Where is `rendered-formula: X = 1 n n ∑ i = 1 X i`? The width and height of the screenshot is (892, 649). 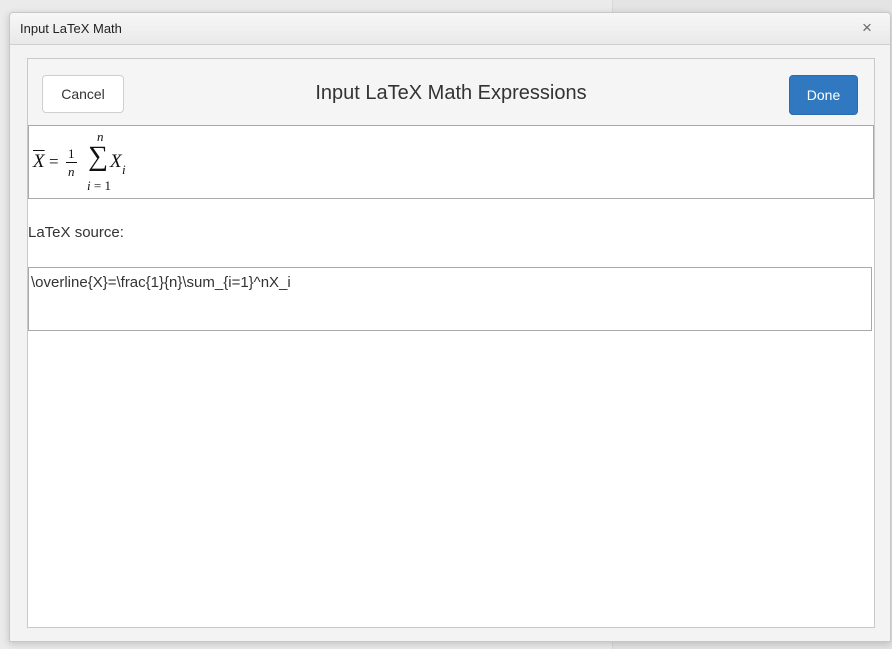
rendered-formula: X = 1 n n ∑ i = 1 X i is located at coordinates (129, 162).